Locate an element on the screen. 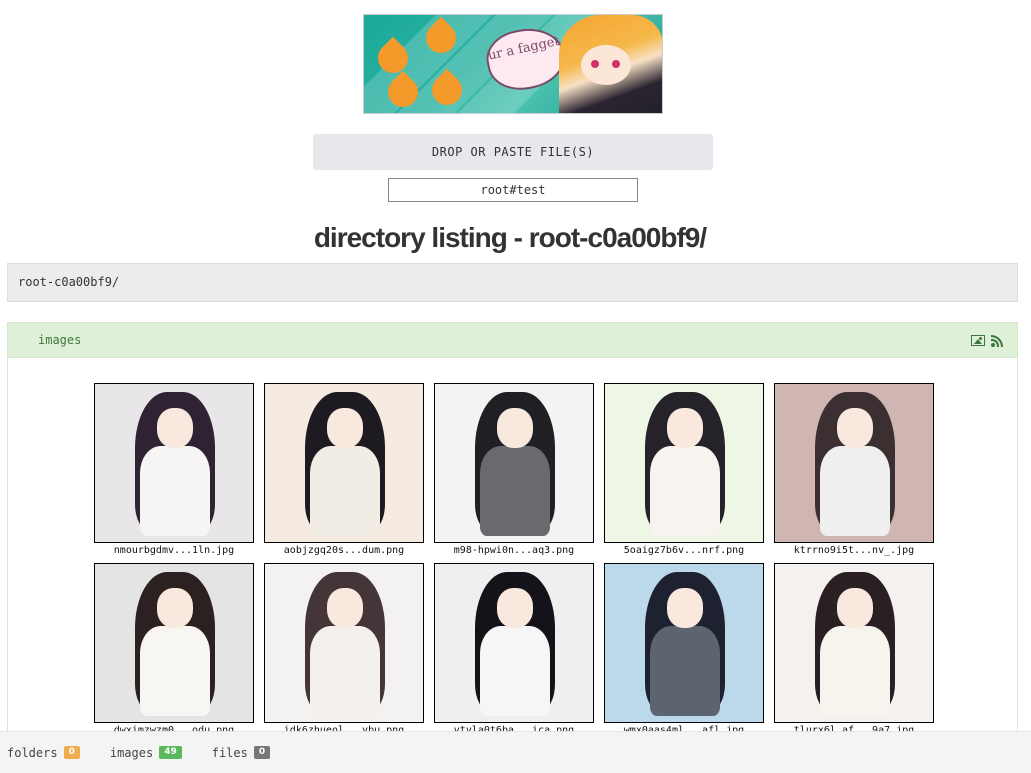  thumbnail-caption: 5oaigz7b6v...nrf.png is located at coordinates (684, 551).